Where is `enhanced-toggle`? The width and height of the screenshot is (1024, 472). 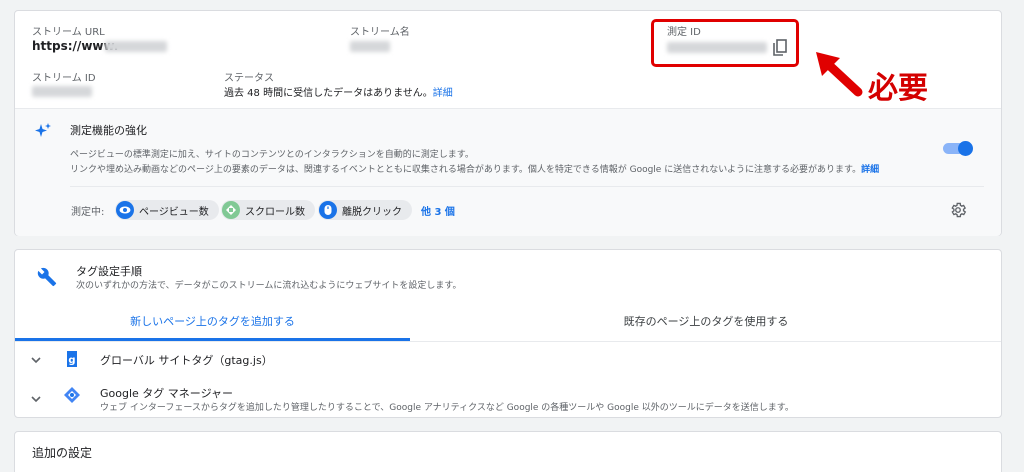
enhanced-toggle is located at coordinates (958, 148).